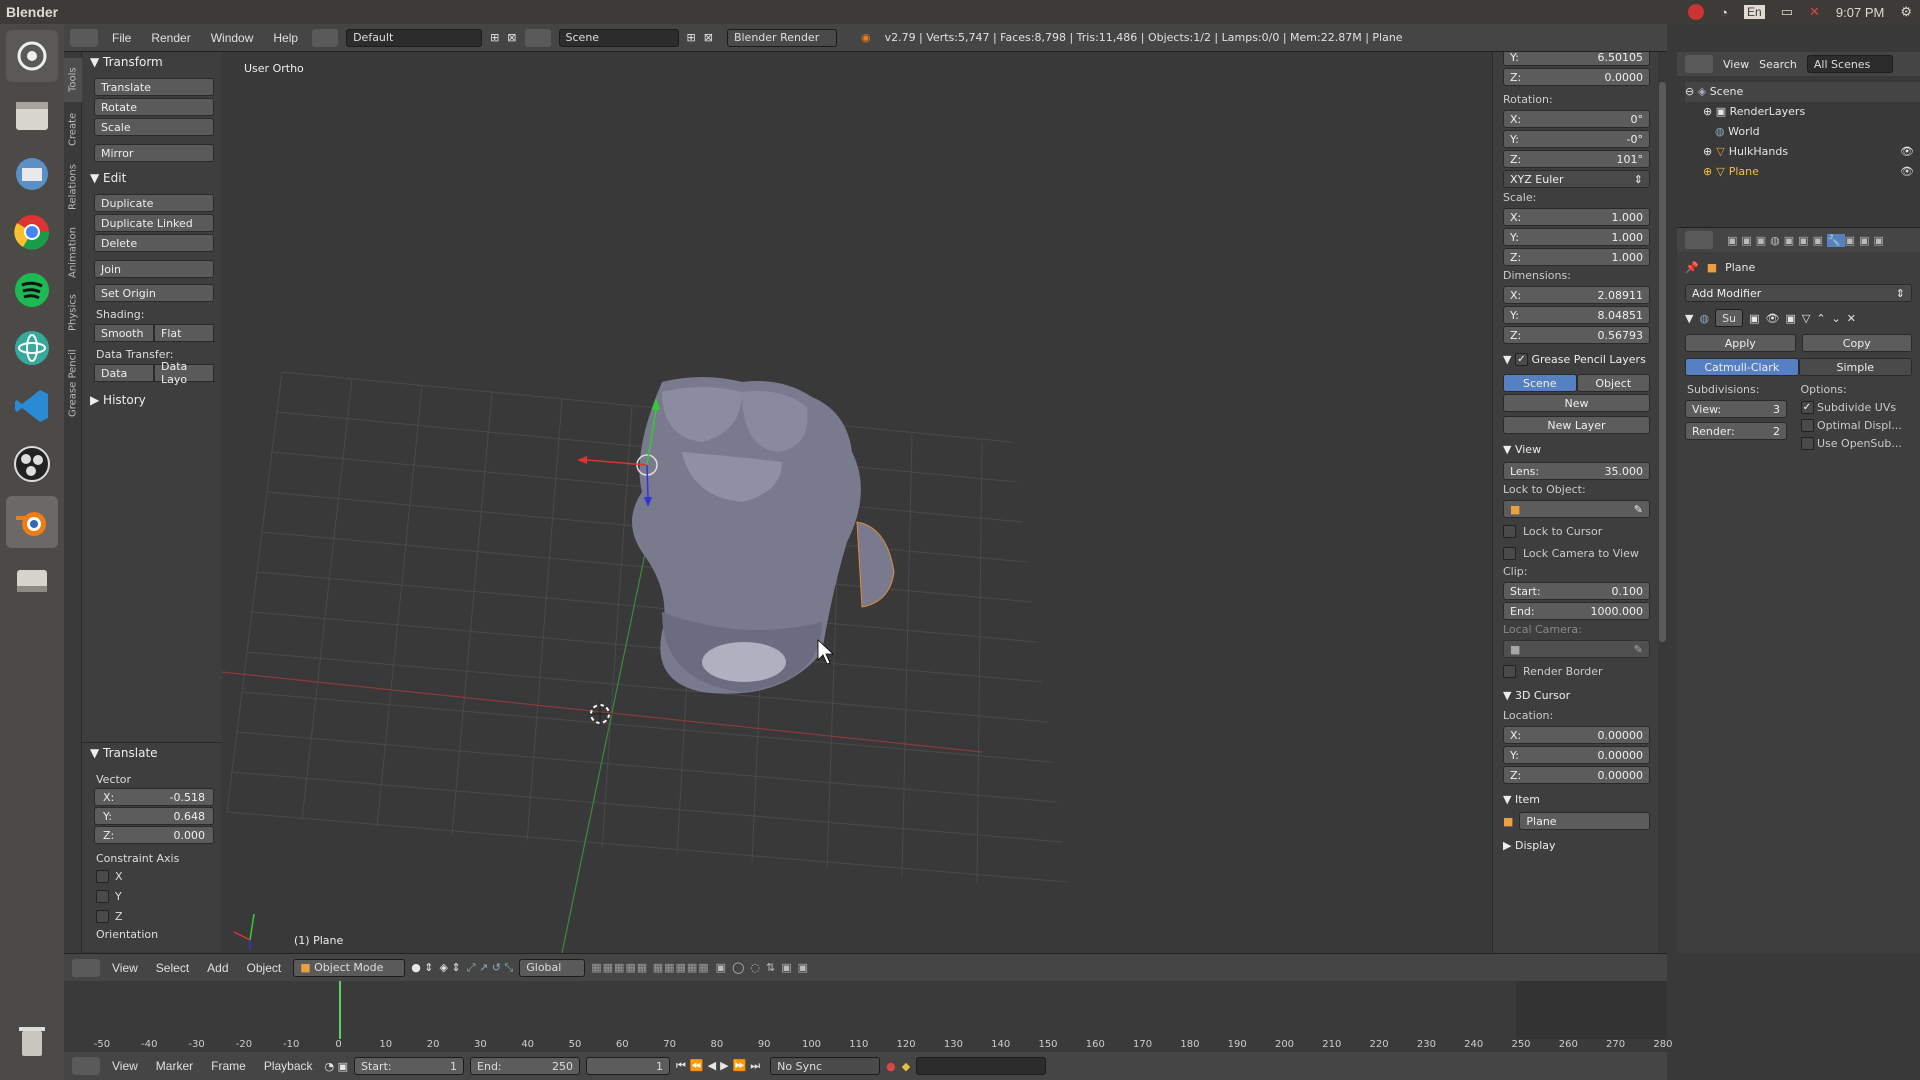 Image resolution: width=1920 pixels, height=1080 pixels. I want to click on item-panel-header: ▼ Item, so click(1575, 799).